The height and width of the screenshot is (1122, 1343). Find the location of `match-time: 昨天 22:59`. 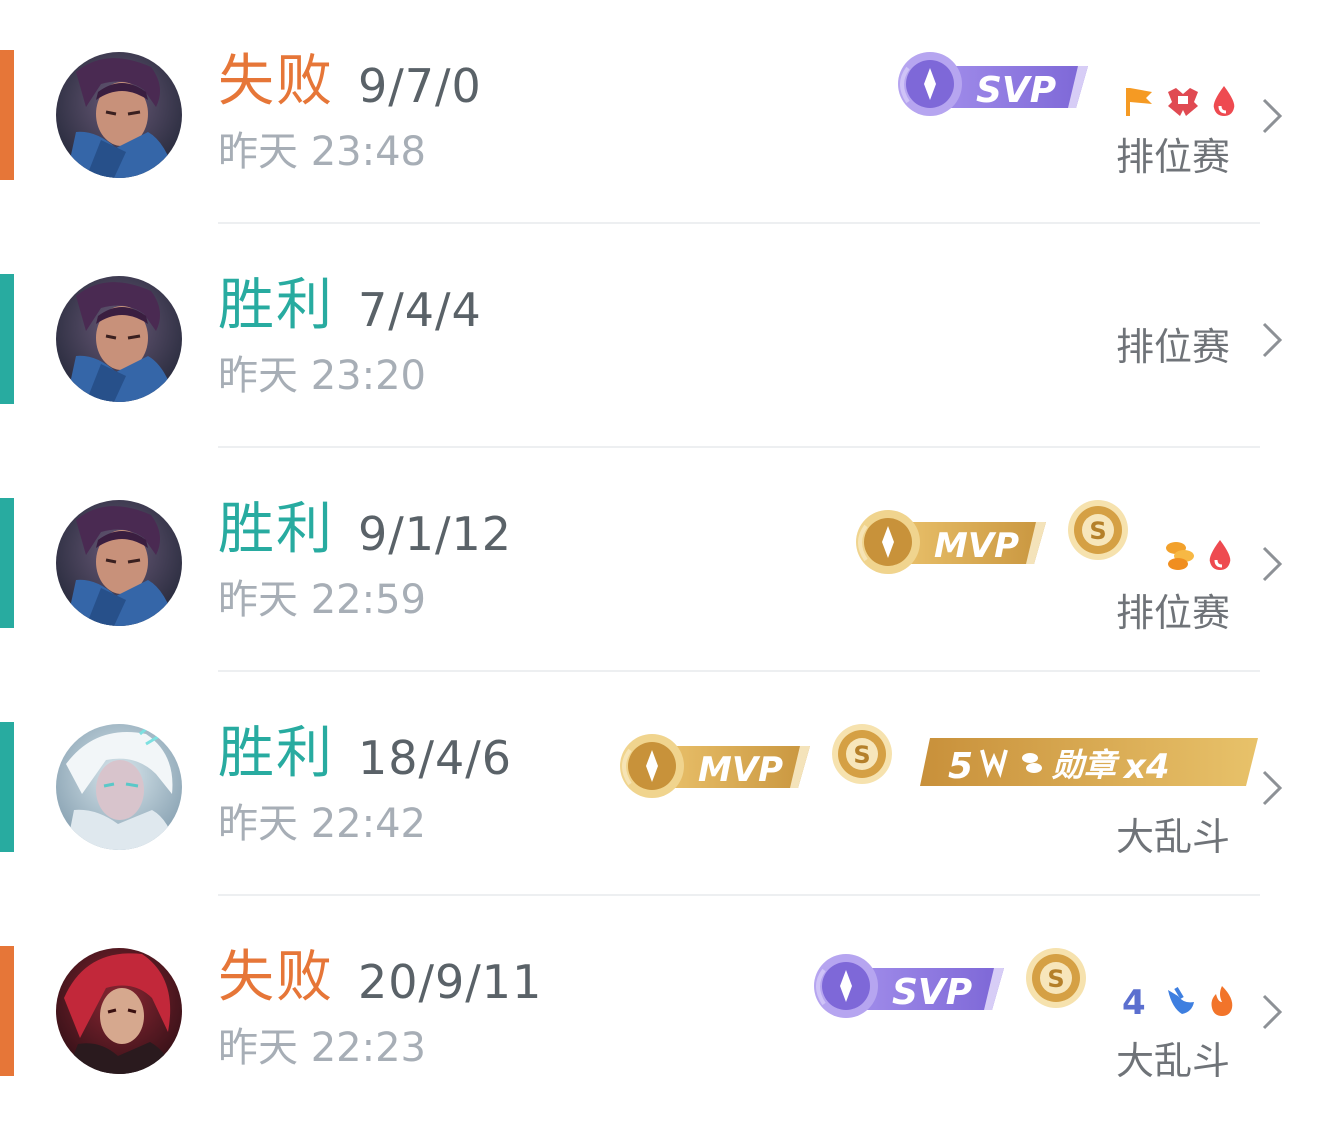

match-time: 昨天 22:59 is located at coordinates (322, 600).